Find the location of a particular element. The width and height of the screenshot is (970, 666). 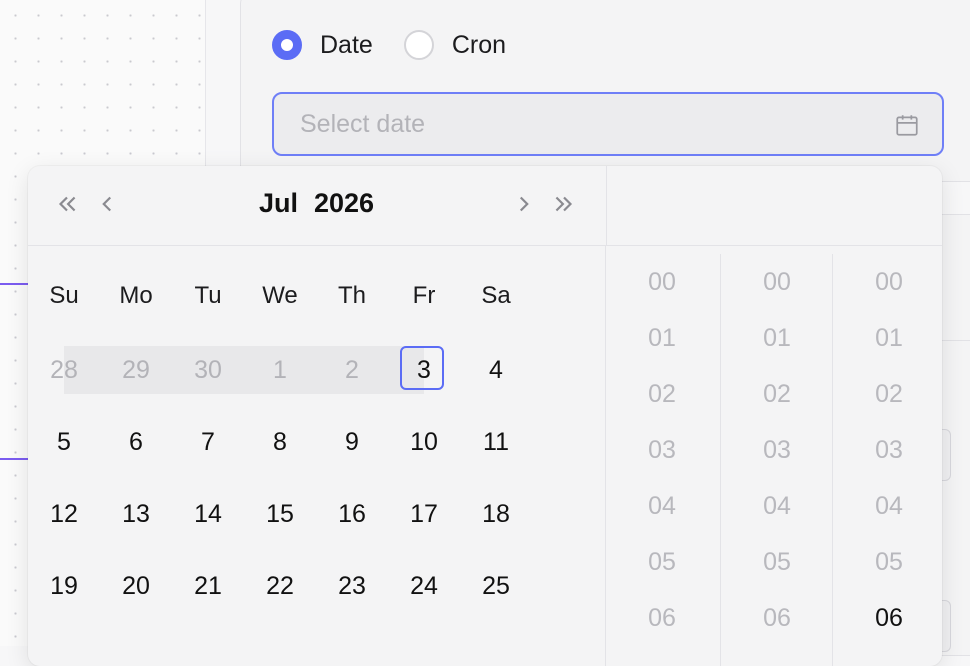

calendar-day: 16 is located at coordinates (352, 514).